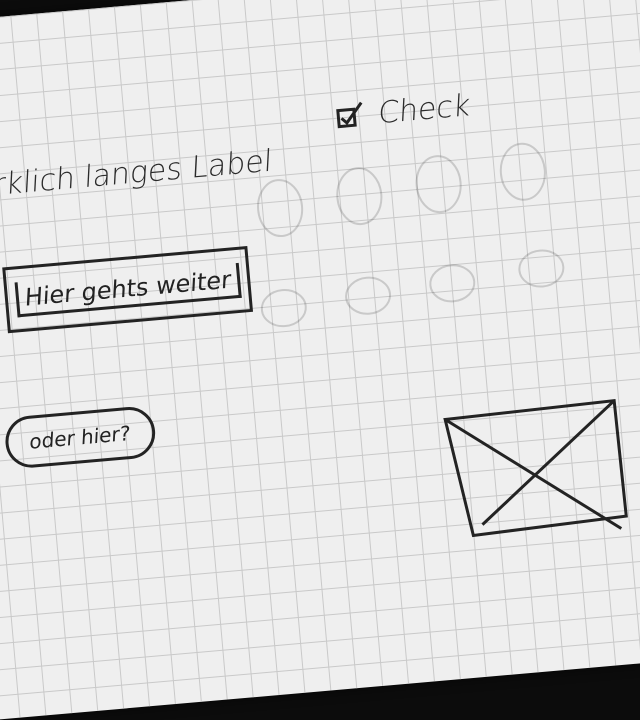  I want to click on checkbox-label: Check, so click(424, 109).